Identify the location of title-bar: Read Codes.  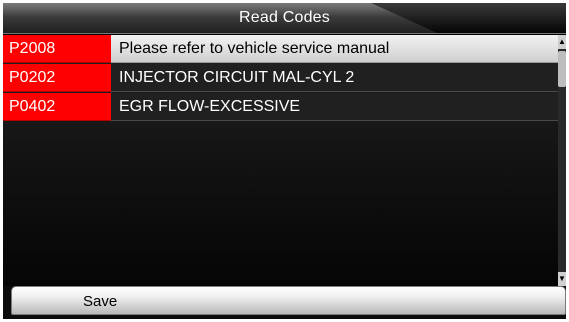
(284, 18).